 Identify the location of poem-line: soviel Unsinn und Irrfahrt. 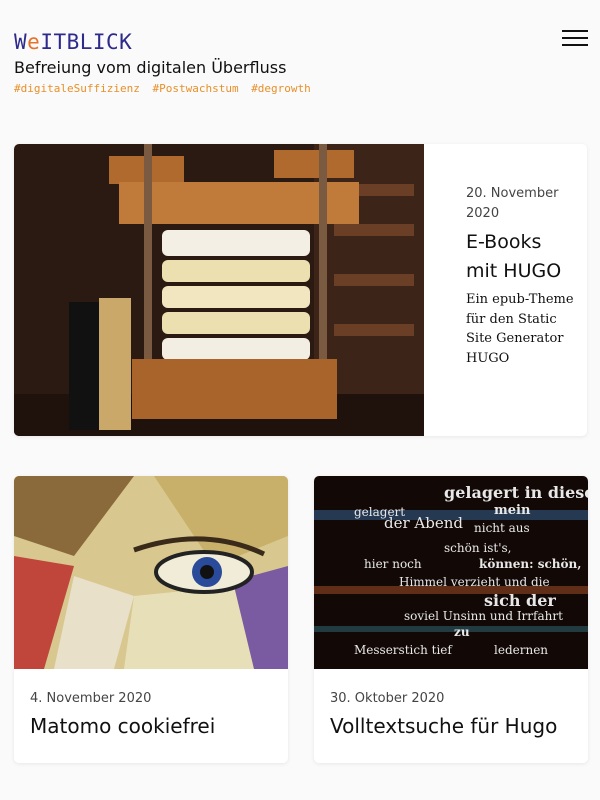
(483, 616).